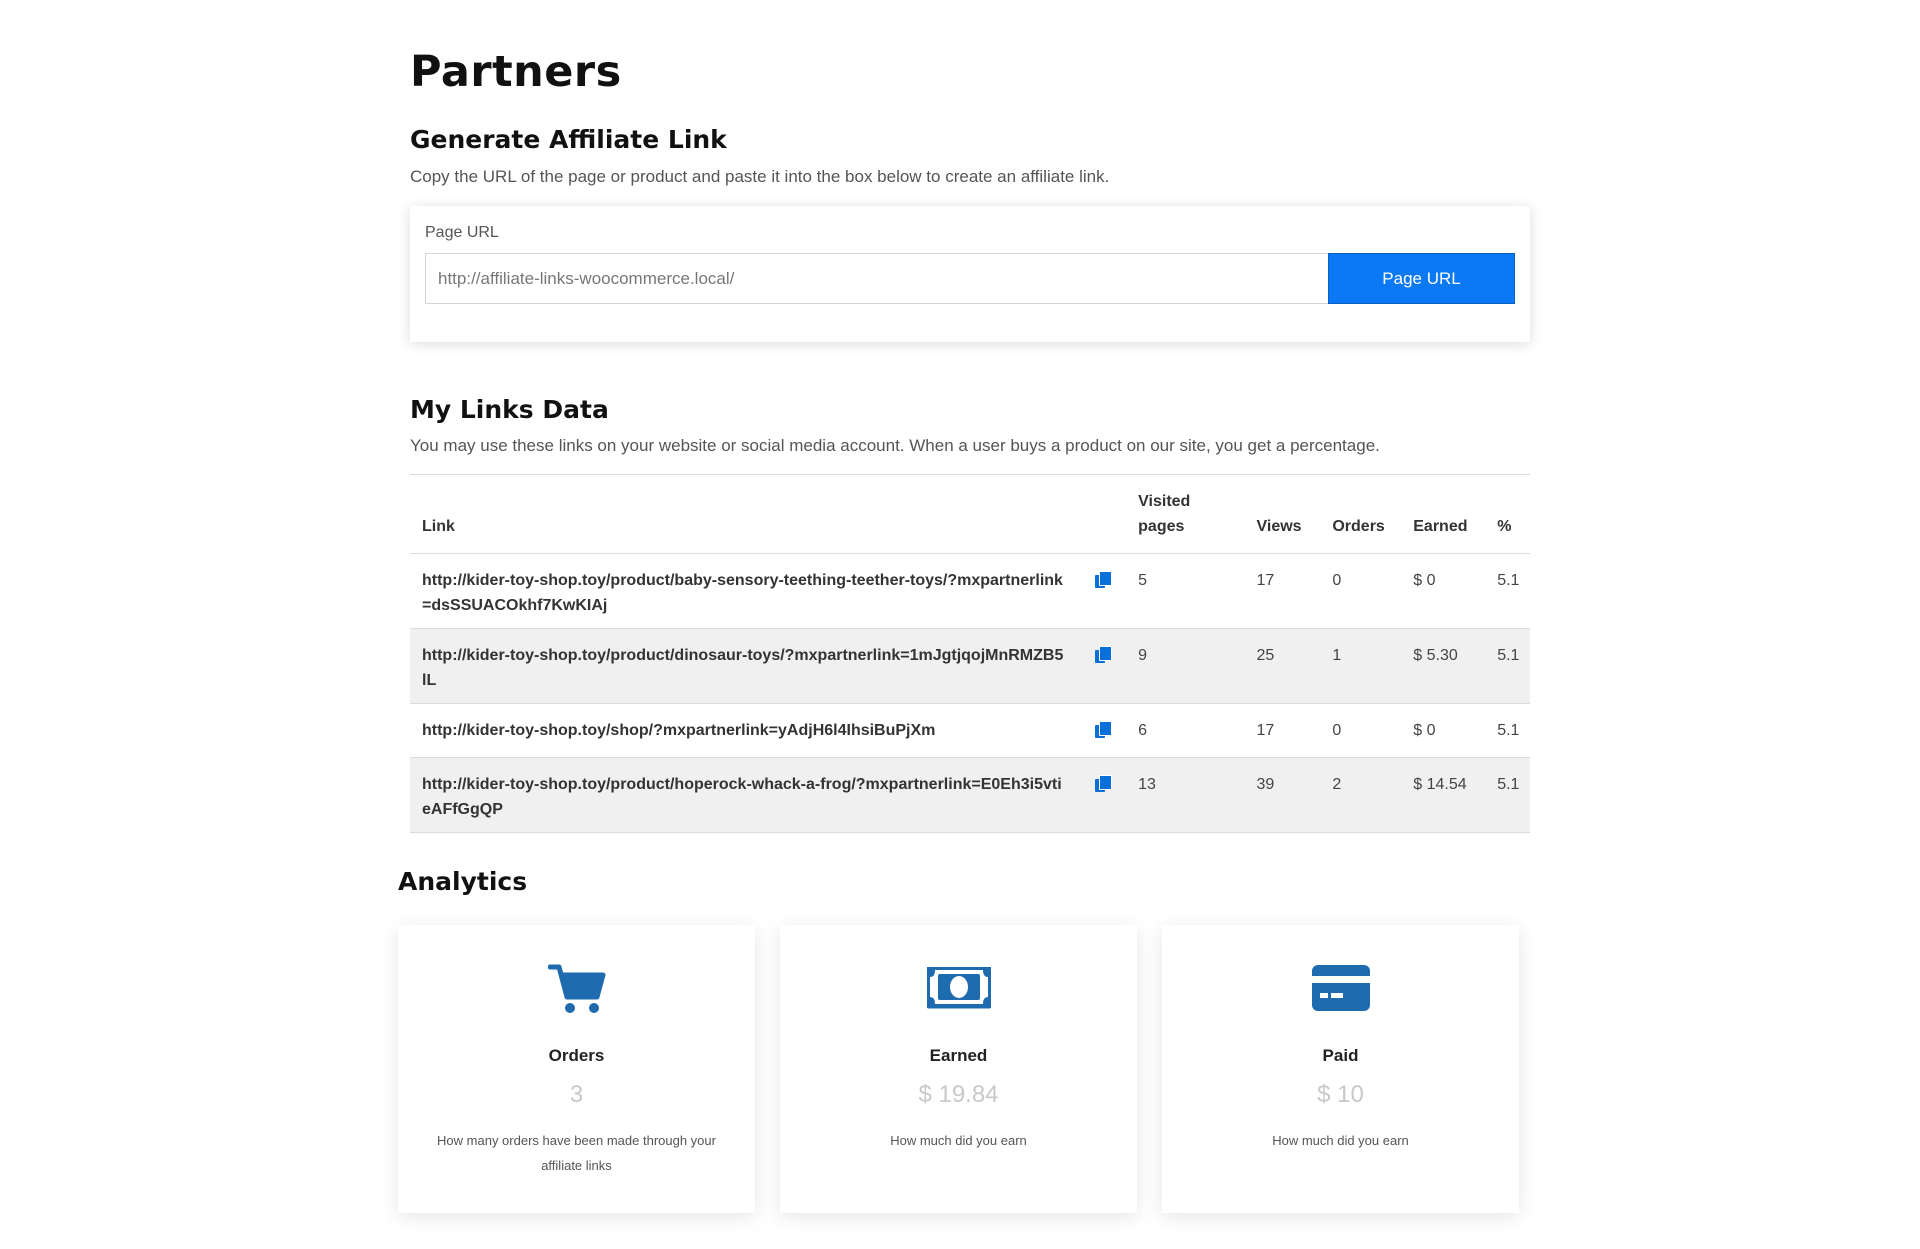  Describe the element at coordinates (1147, 784) in the screenshot. I see `visited-pages-value: 13` at that location.